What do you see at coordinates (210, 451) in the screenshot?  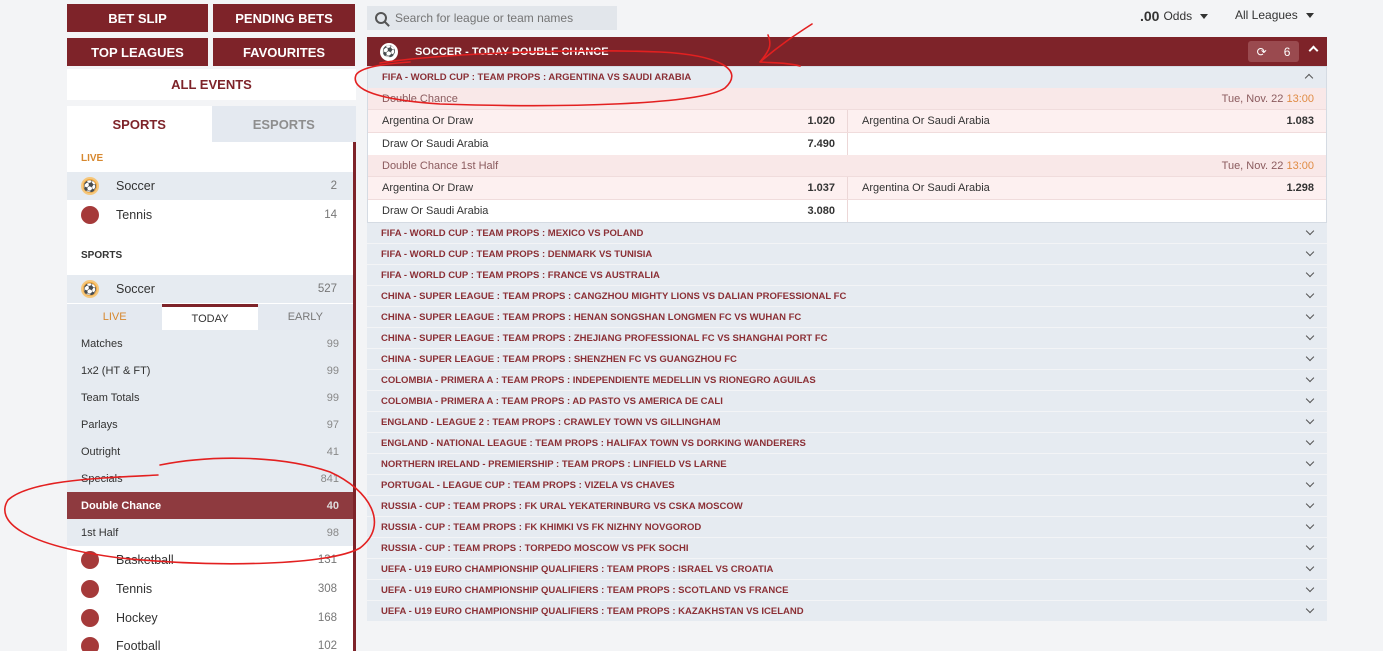 I see `market-outright: Outright 41` at bounding box center [210, 451].